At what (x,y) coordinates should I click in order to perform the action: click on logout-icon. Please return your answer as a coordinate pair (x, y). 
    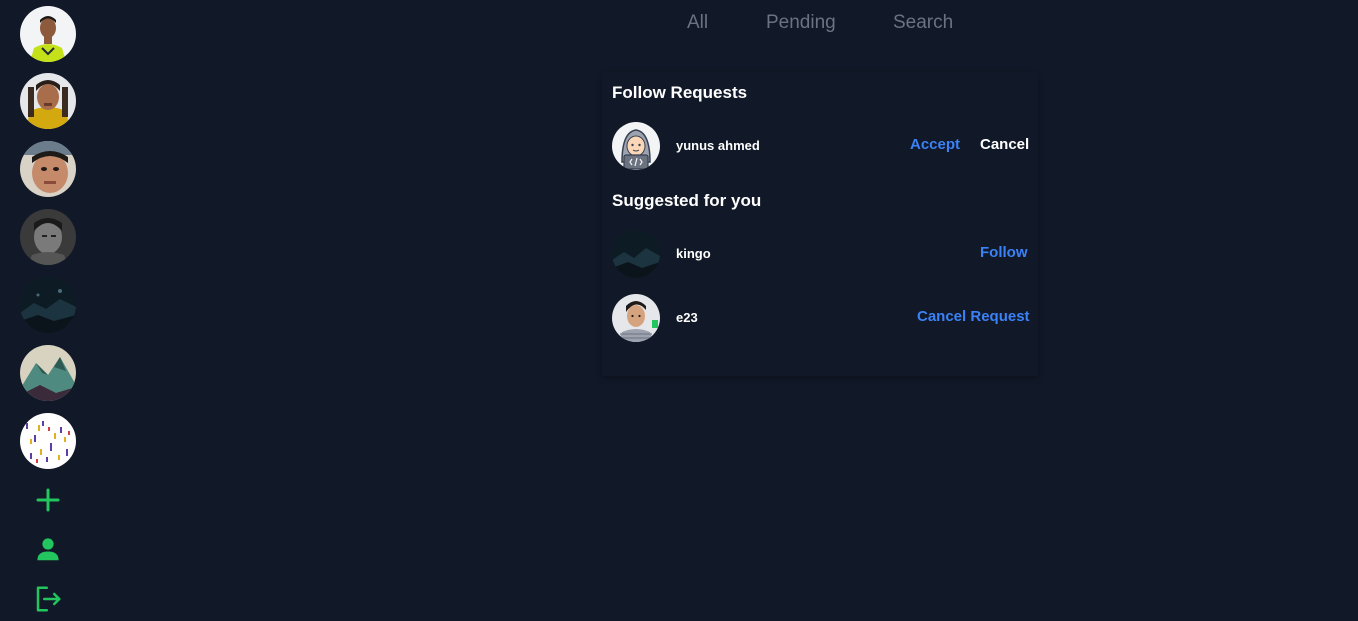
    Looking at the image, I should click on (48, 599).